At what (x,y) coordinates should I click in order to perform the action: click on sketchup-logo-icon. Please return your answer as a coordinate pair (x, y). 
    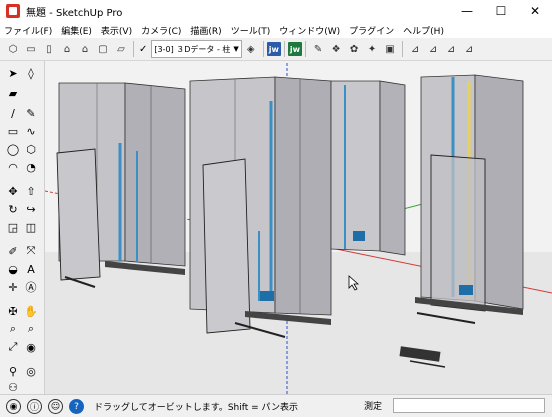
    Looking at the image, I should click on (13, 11).